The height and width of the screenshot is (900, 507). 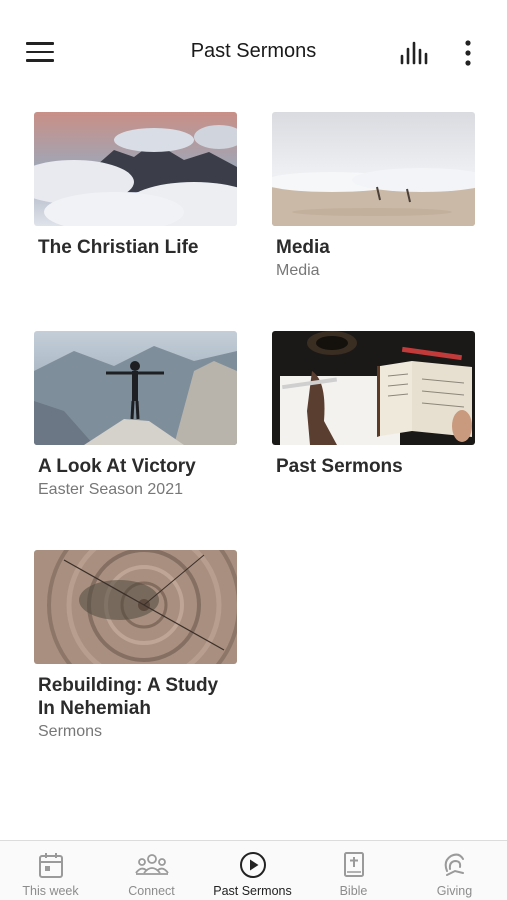 I want to click on tab-past-sermons: Past Sermons, so click(x=252, y=870).